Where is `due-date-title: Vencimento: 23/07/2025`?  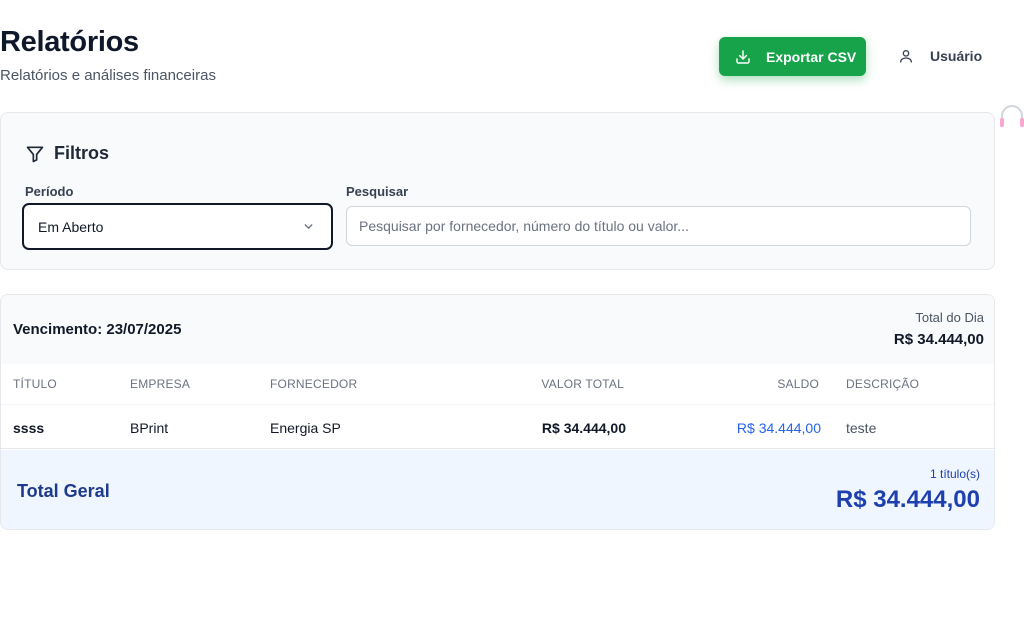
due-date-title: Vencimento: 23/07/2025 is located at coordinates (97, 329).